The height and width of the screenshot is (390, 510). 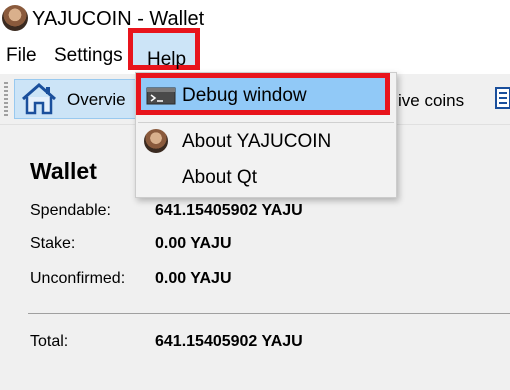 What do you see at coordinates (164, 49) in the screenshot?
I see `menu-help: Help` at bounding box center [164, 49].